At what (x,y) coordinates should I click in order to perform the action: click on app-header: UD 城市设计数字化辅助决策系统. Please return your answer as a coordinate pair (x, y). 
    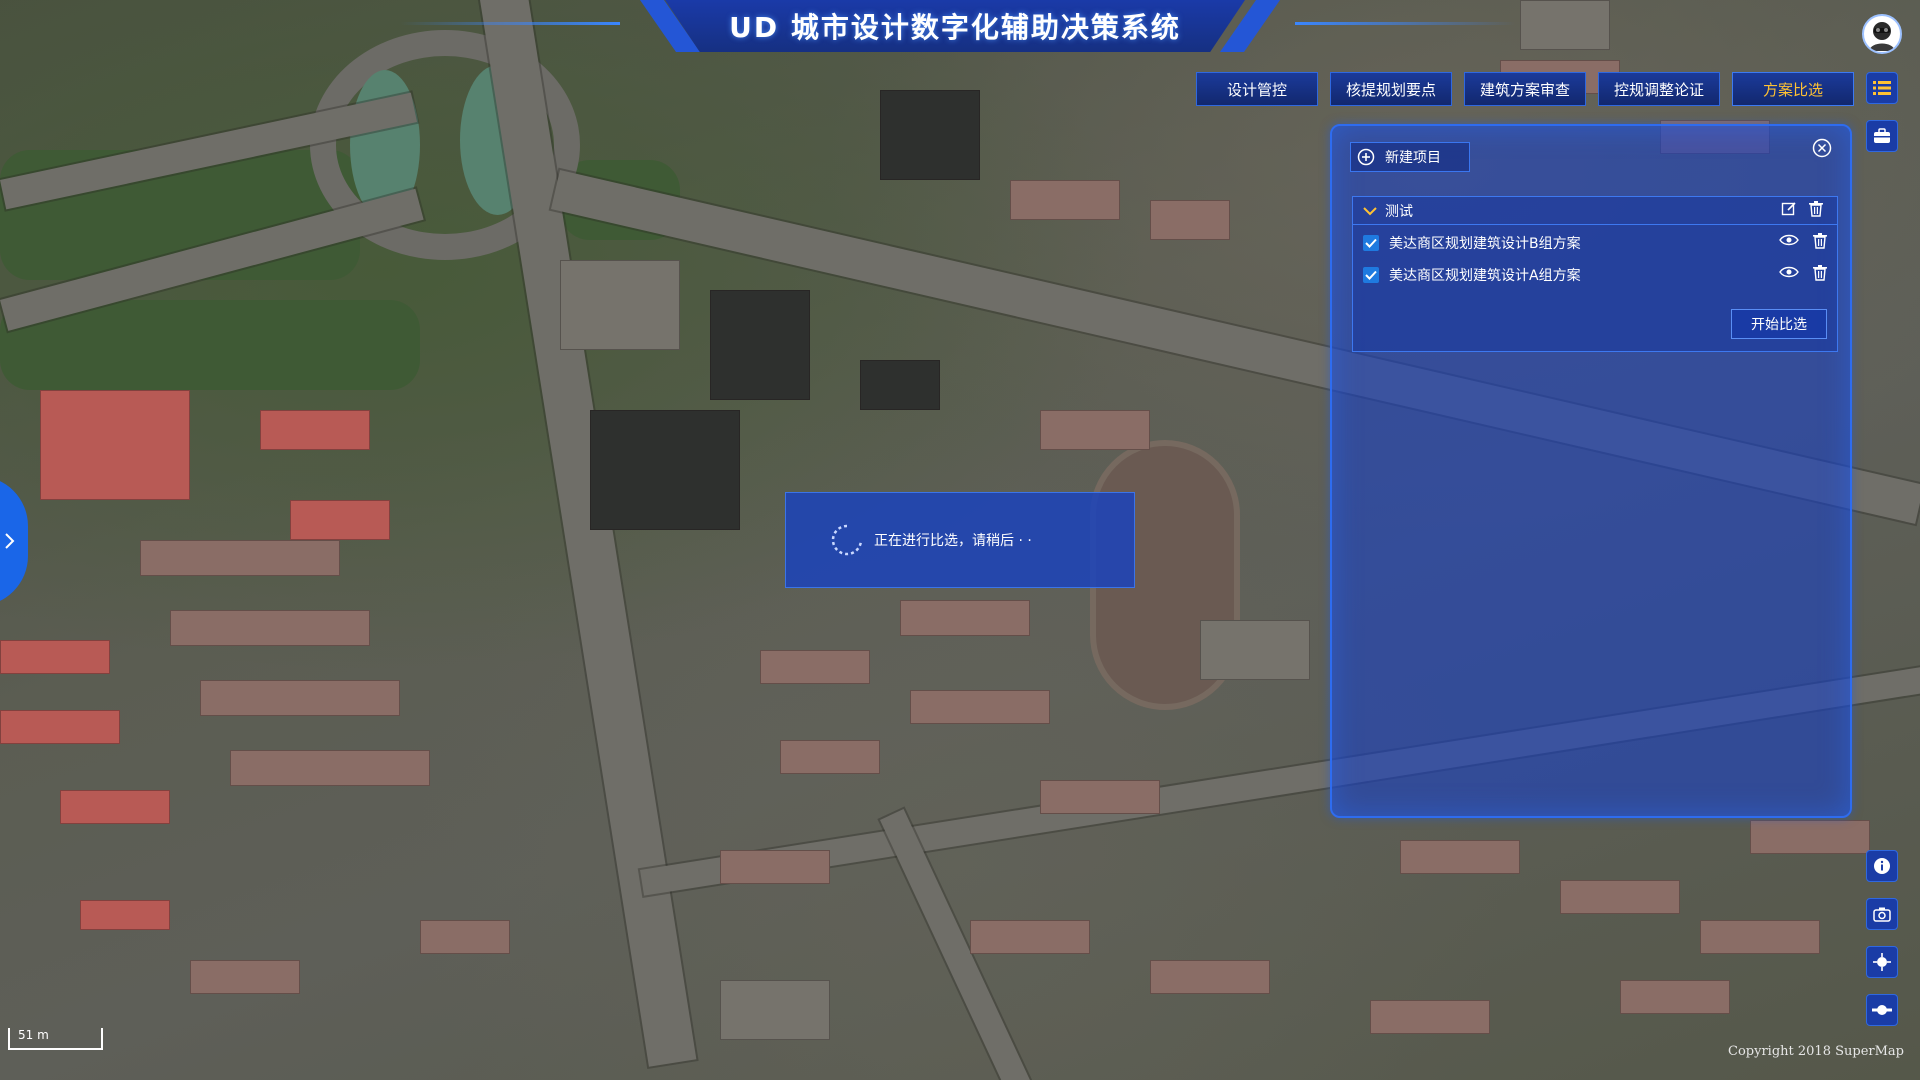
    Looking at the image, I should click on (955, 26).